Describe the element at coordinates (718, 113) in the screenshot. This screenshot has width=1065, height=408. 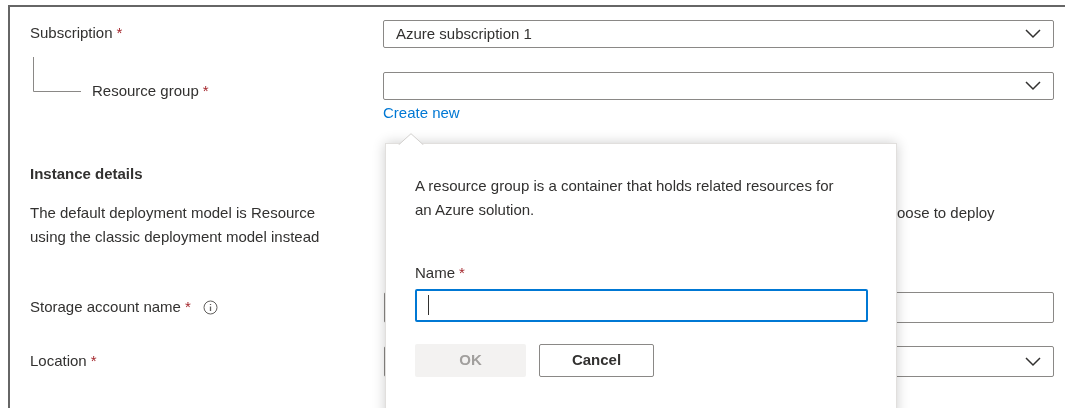
I see `create-new-link: Create new` at that location.